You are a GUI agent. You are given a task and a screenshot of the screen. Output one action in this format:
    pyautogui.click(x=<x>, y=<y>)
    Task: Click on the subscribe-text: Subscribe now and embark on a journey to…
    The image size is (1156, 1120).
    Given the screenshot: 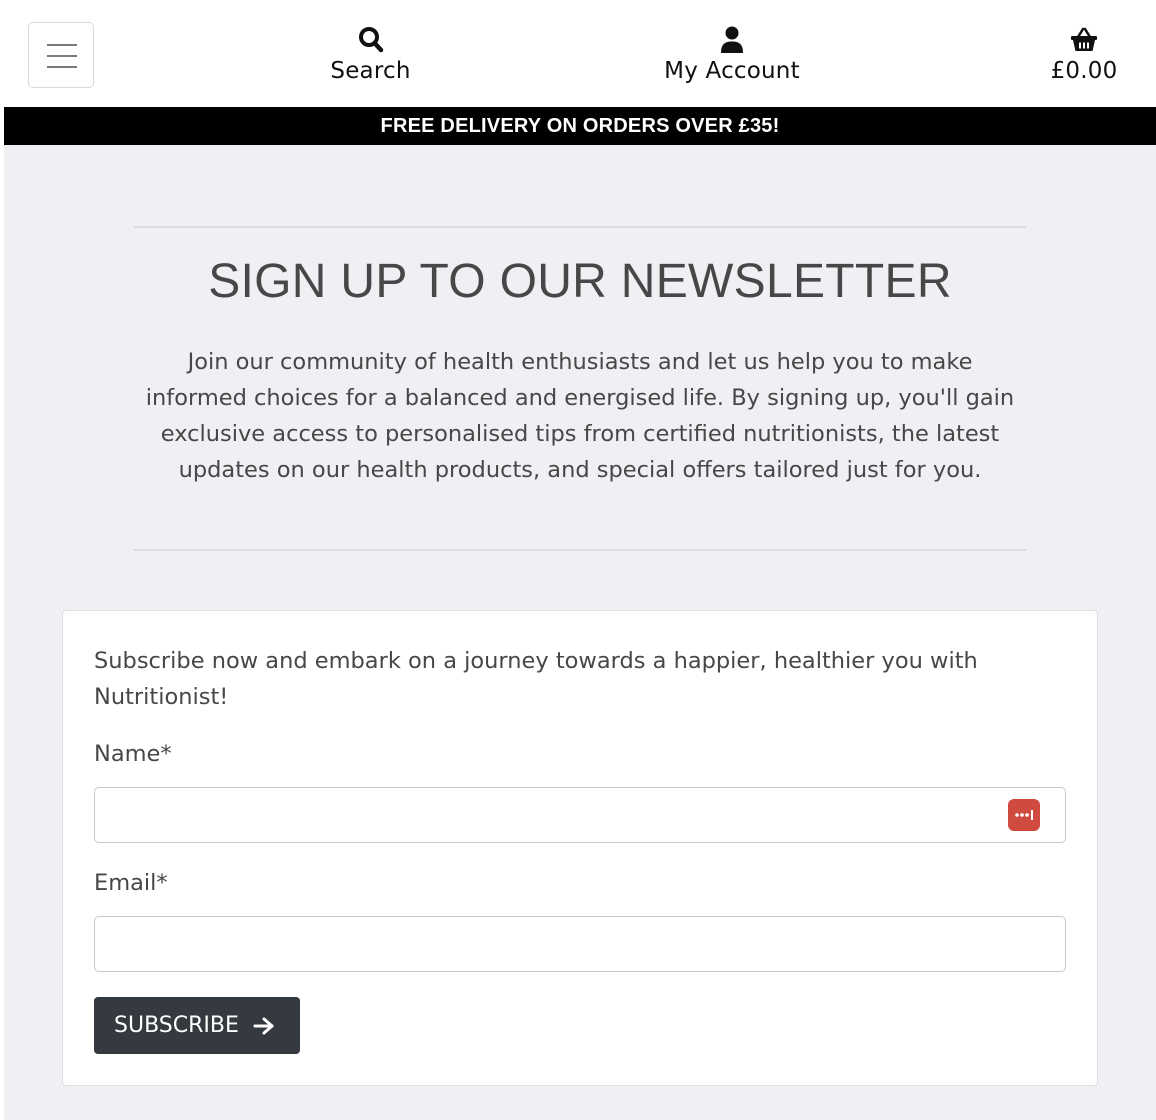 What is the action you would take?
    pyautogui.click(x=536, y=679)
    